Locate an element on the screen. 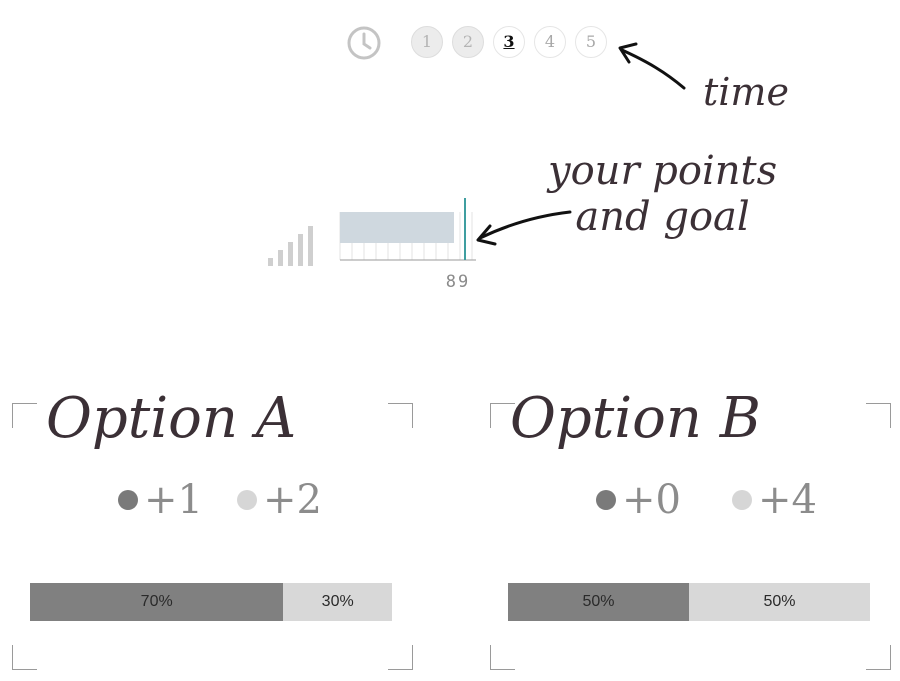  points-progress is located at coordinates (407, 229).